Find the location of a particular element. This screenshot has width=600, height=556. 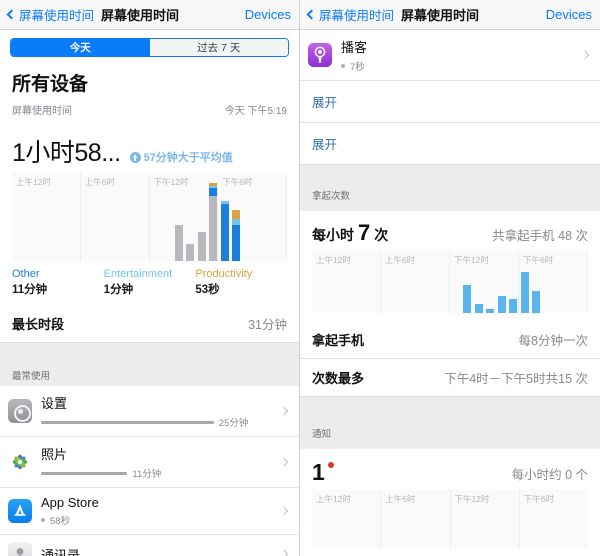

longest-session-value: 31分钟 is located at coordinates (267, 325).